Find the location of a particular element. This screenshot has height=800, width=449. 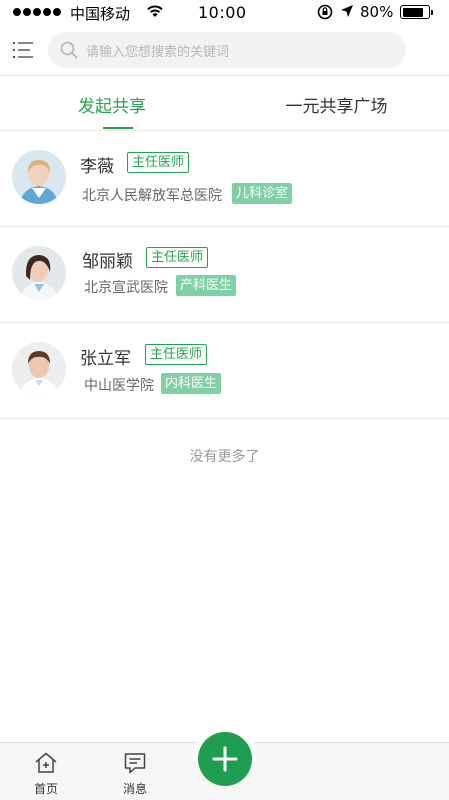

search-placeholder: 请输入您想搜索的关键词 is located at coordinates (158, 52).